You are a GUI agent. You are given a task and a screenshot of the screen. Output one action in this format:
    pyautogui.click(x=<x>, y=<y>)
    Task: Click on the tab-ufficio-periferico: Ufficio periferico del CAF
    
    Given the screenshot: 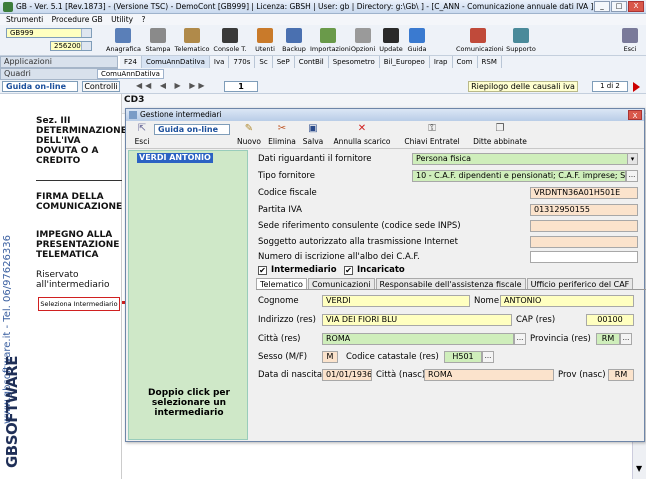 What is the action you would take?
    pyautogui.click(x=580, y=283)
    